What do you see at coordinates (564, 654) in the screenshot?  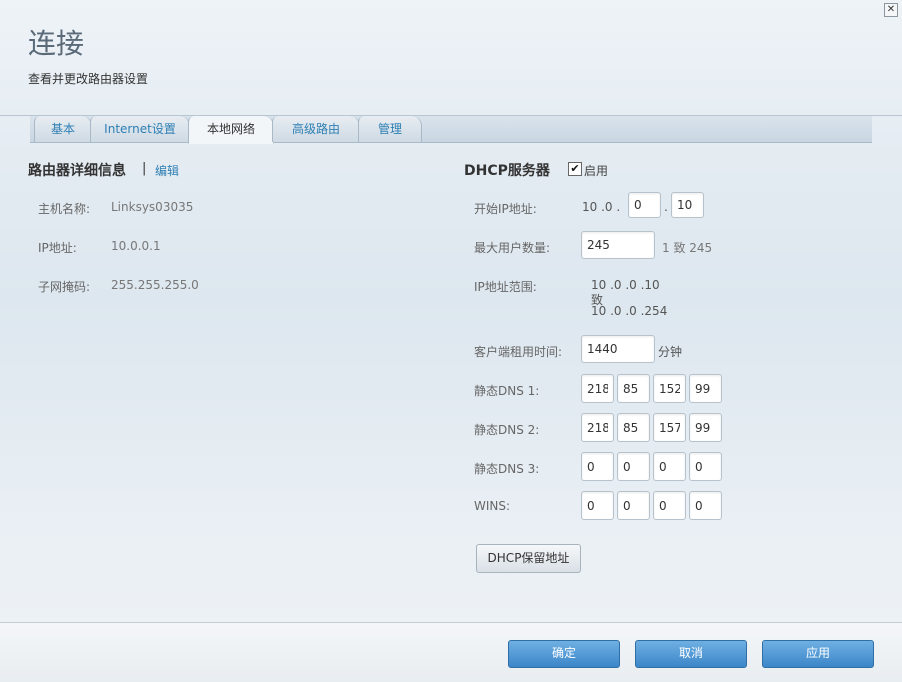 I see `ok-button: 确定` at bounding box center [564, 654].